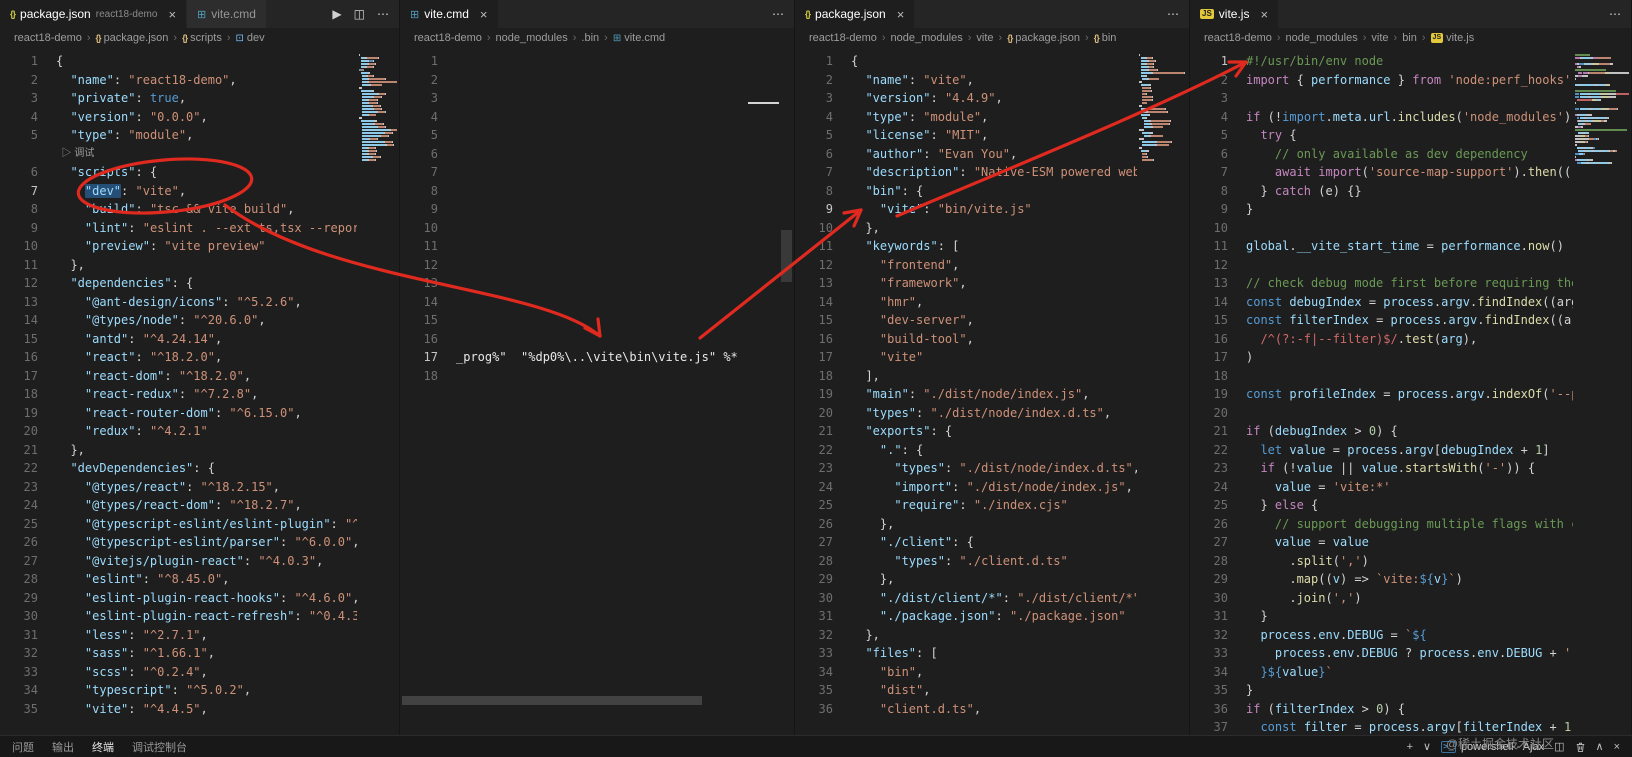 Image resolution: width=1632 pixels, height=757 pixels. I want to click on code-line: "vite": "bin/vite.js", so click(994, 209).